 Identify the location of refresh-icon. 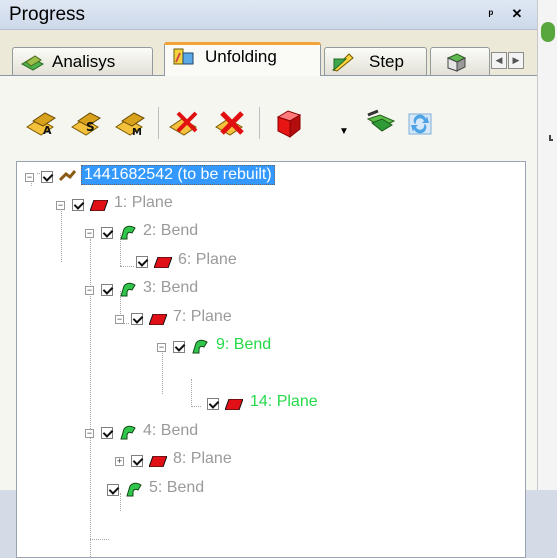
(420, 123).